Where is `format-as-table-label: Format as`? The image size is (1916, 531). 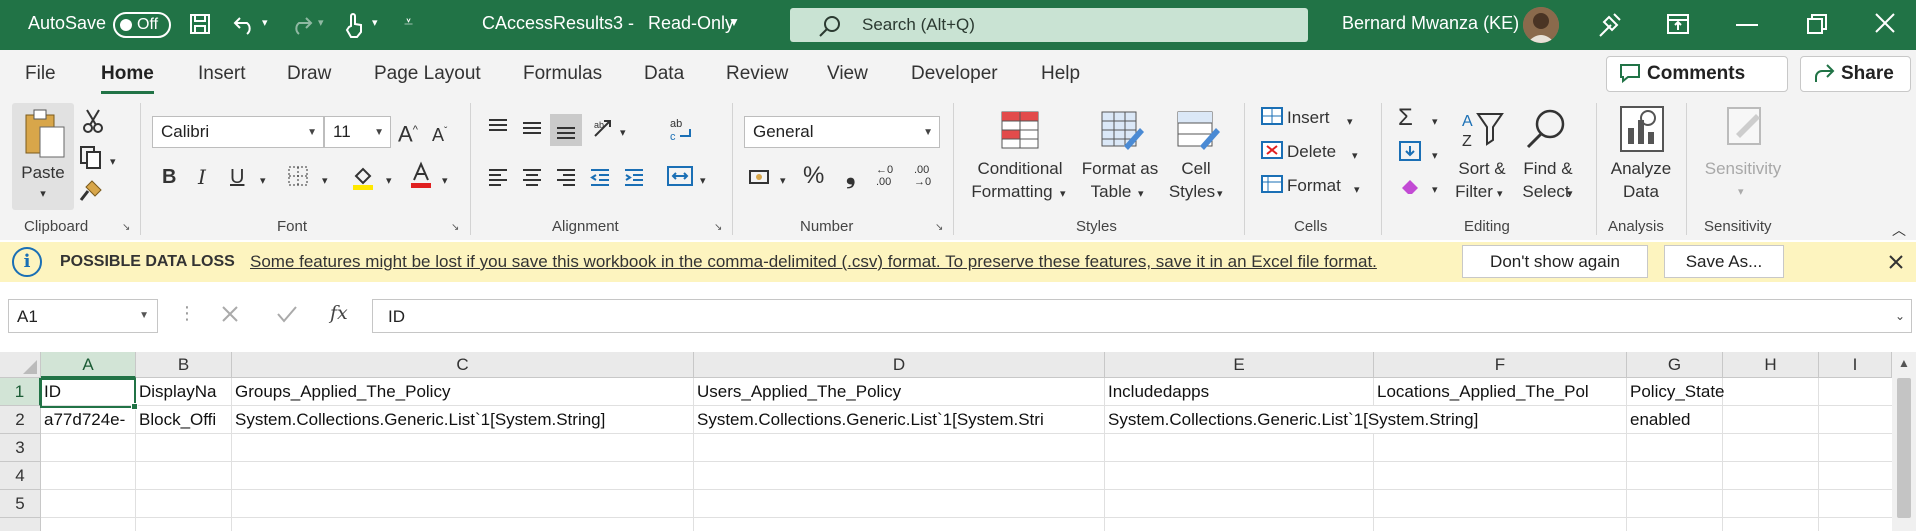 format-as-table-label: Format as is located at coordinates (1120, 168).